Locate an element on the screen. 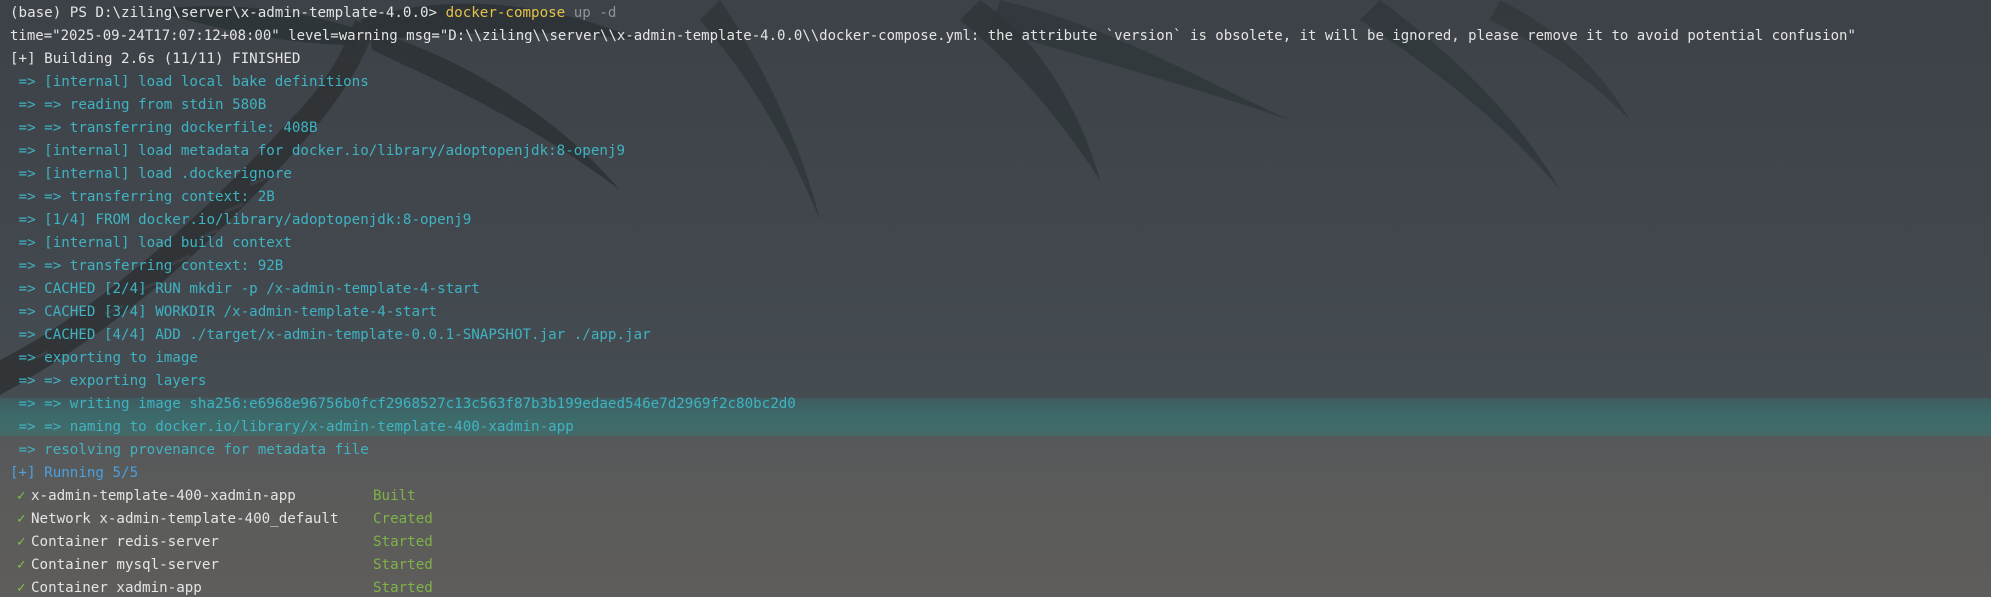 The image size is (1991, 597). command-name: docker-compose is located at coordinates (505, 13).